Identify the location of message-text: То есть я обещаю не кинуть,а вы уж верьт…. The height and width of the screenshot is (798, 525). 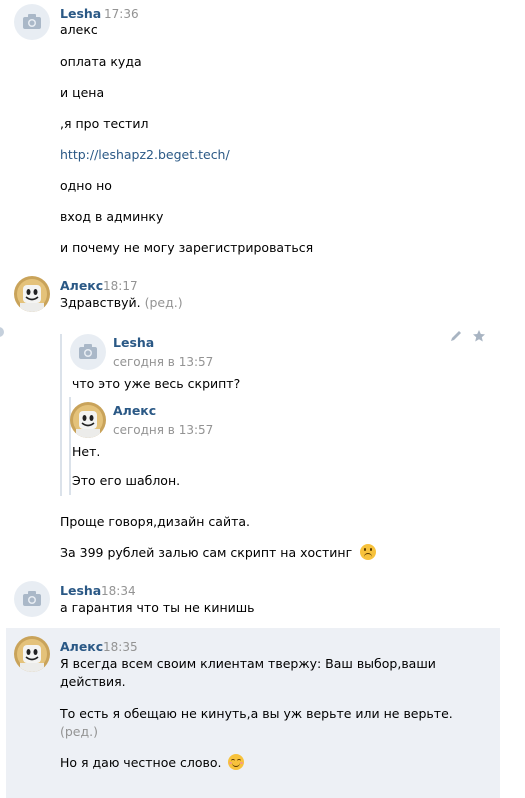
(256, 713).